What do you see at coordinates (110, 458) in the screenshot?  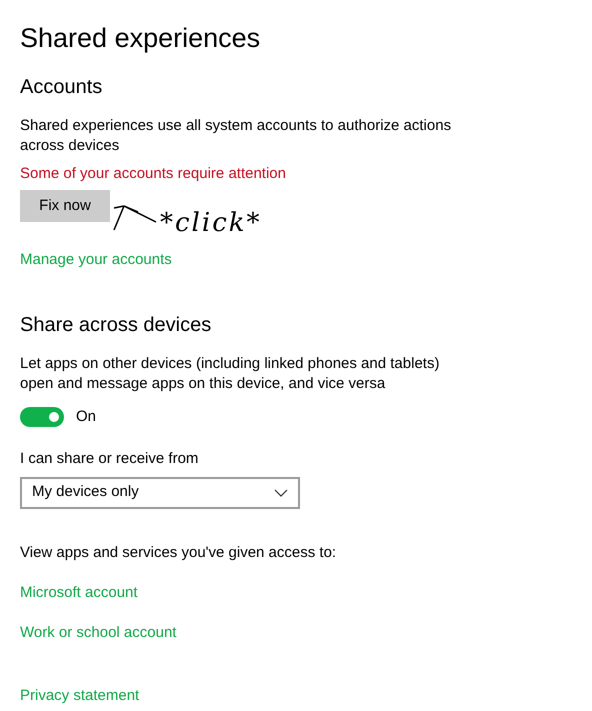 I see `dropdown-label: I can share or receive from` at bounding box center [110, 458].